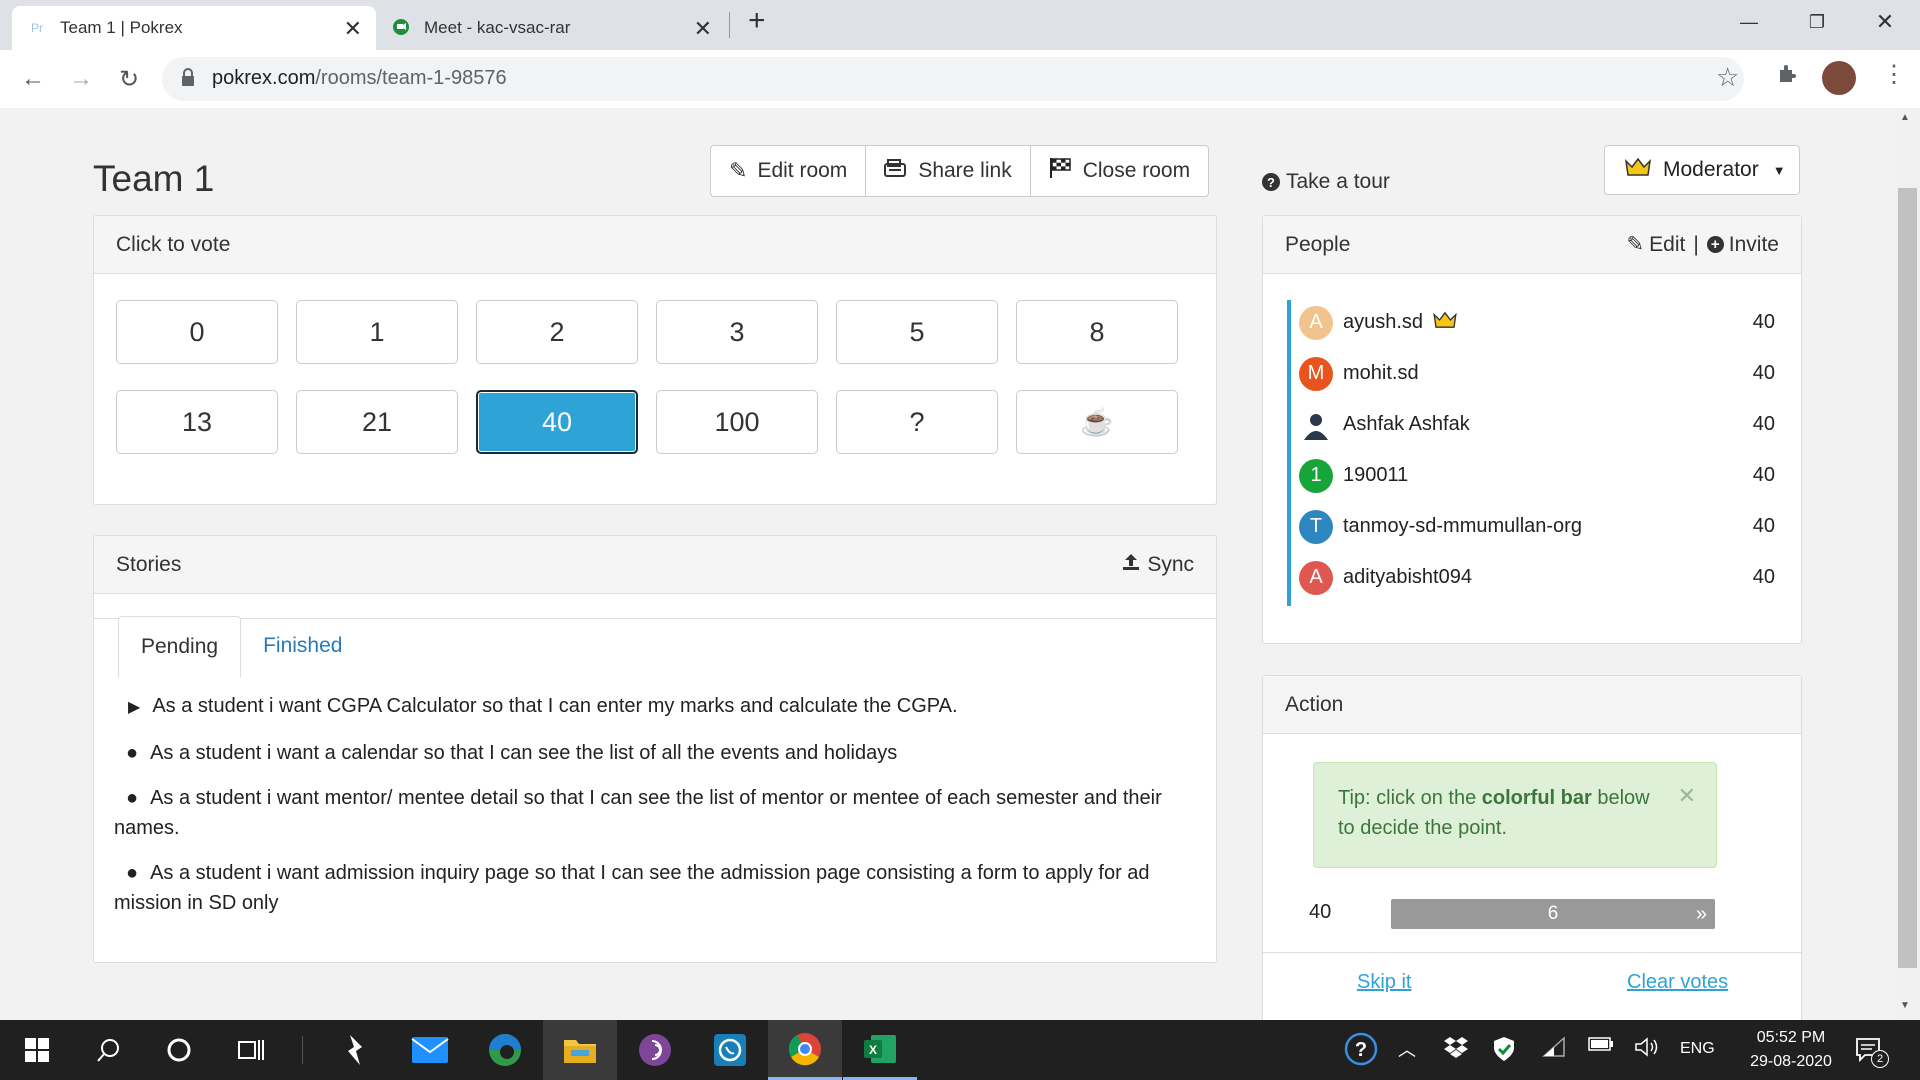 The height and width of the screenshot is (1080, 1920). What do you see at coordinates (109, 1050) in the screenshot?
I see `search-icon` at bounding box center [109, 1050].